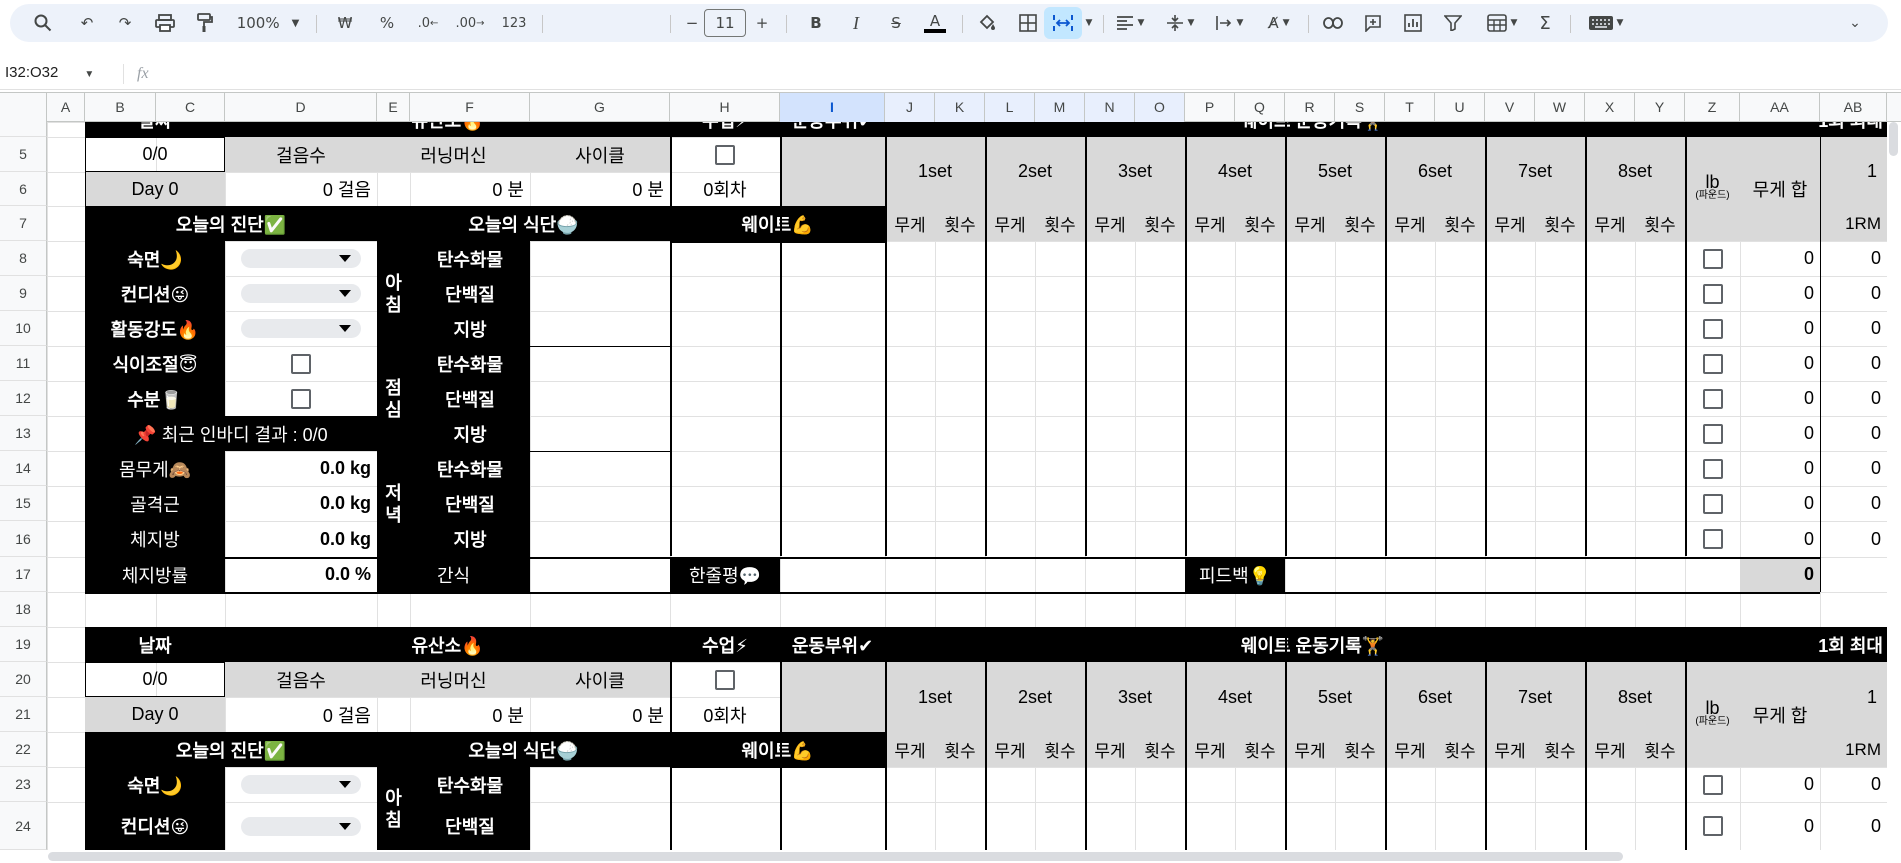  I want to click on row-header-11: 11, so click(23, 363).